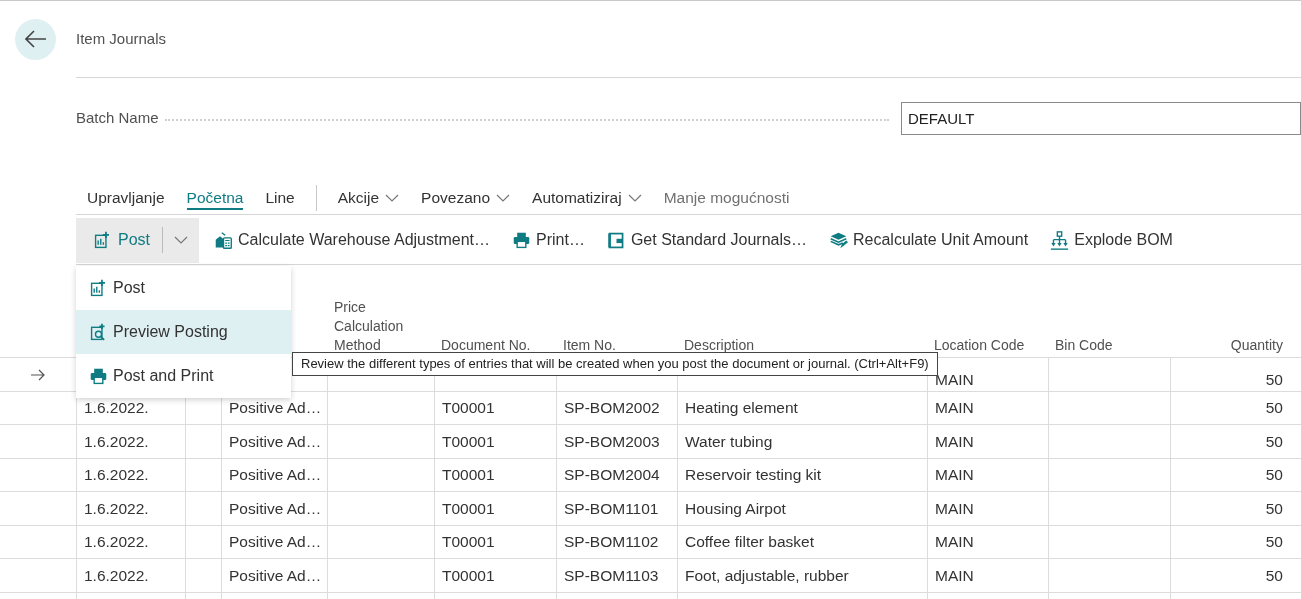 Image resolution: width=1301 pixels, height=599 pixels. What do you see at coordinates (1230, 345) in the screenshot?
I see `column-header: Quantity` at bounding box center [1230, 345].